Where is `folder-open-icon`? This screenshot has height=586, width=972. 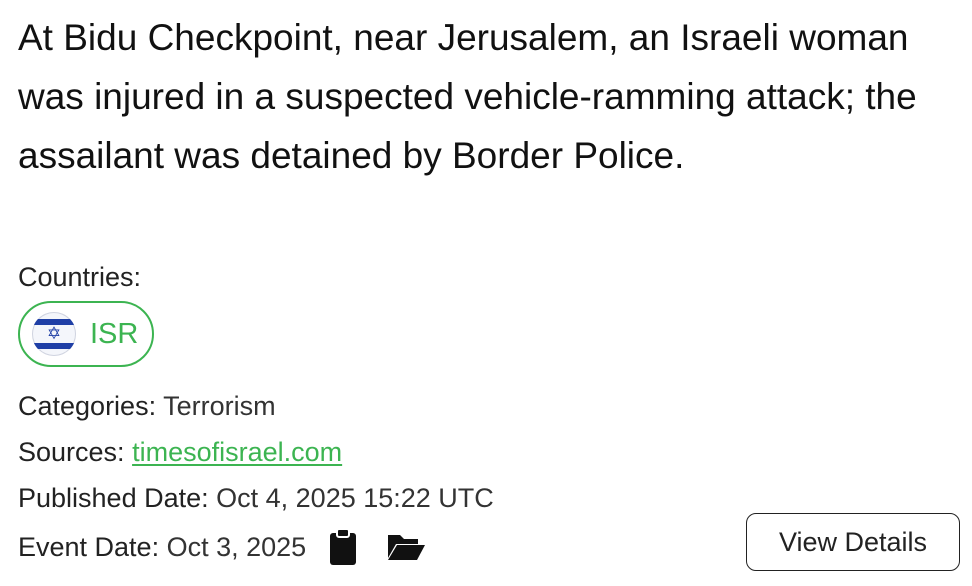
folder-open-icon is located at coordinates (406, 547).